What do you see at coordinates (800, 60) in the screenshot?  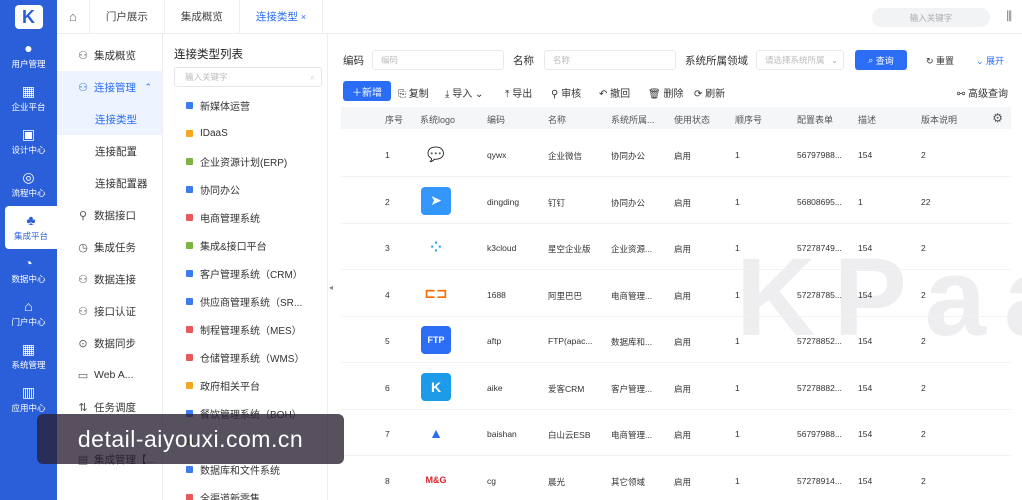 I see `domain-select: 请选择系统所属 ⌄` at bounding box center [800, 60].